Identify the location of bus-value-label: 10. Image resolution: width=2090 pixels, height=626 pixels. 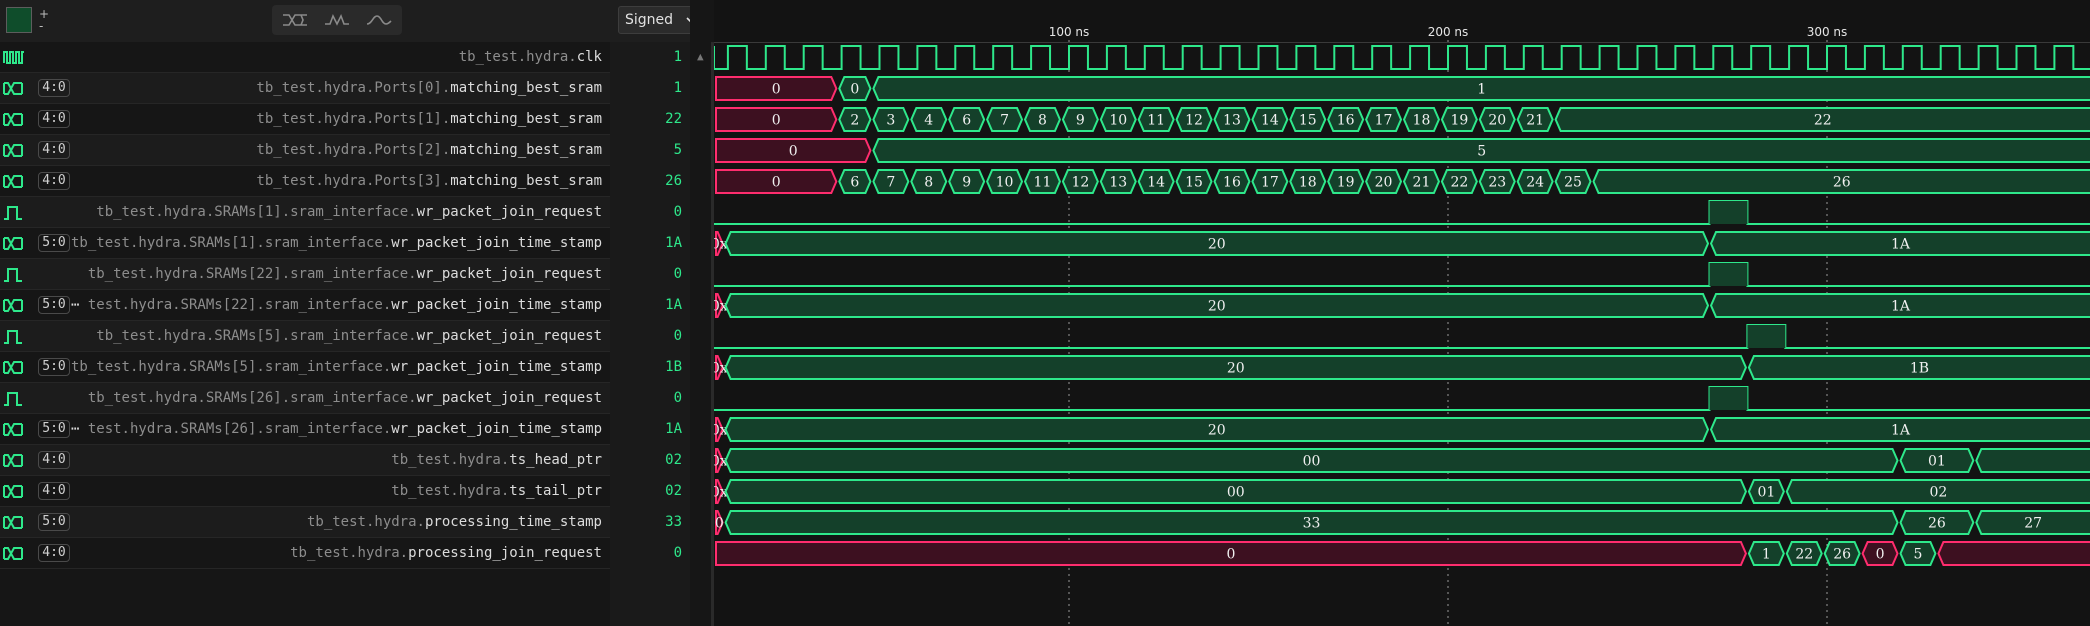
(1118, 121).